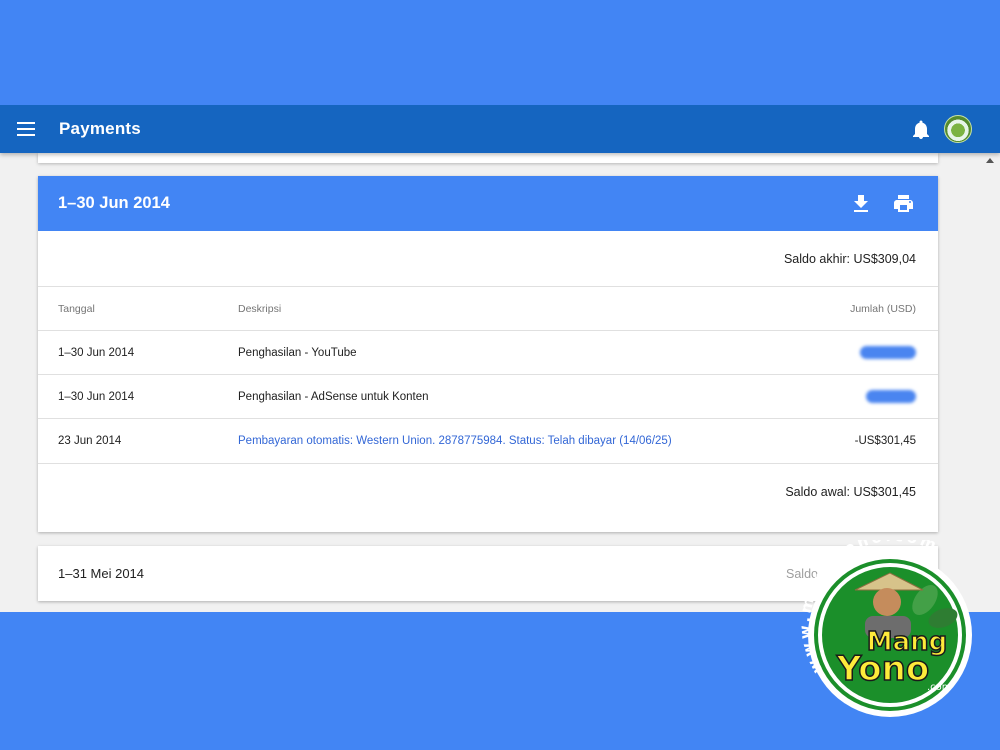 The image size is (1000, 750). I want to click on column-header-description: Deskripsi, so click(260, 308).